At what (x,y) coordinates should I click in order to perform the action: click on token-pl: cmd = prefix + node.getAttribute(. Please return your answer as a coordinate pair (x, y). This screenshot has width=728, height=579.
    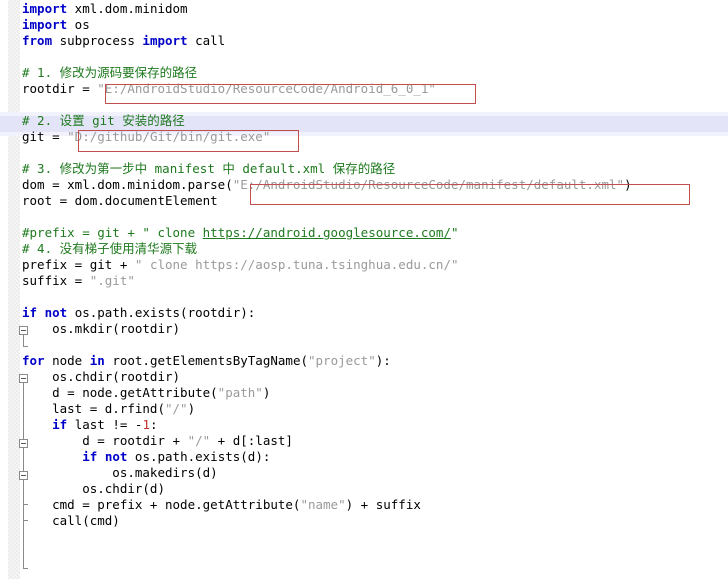
    Looking at the image, I should click on (161, 504).